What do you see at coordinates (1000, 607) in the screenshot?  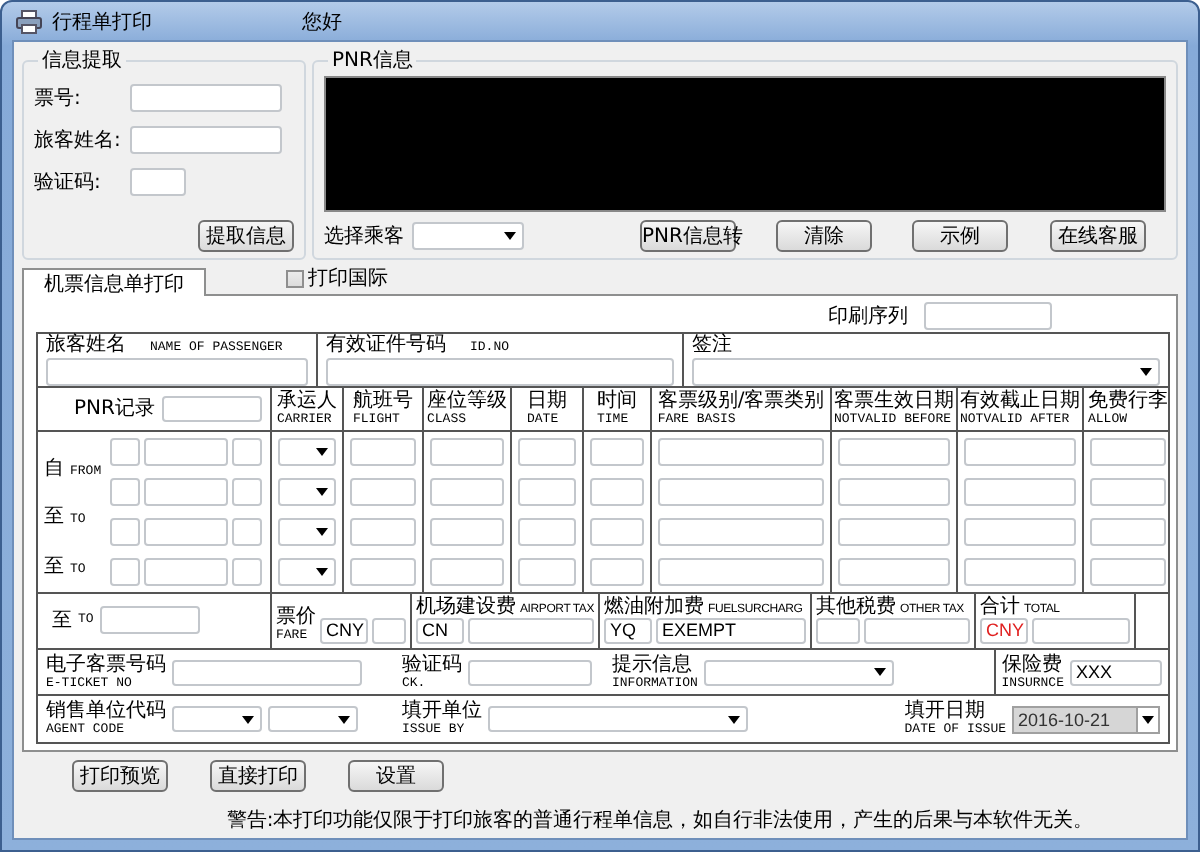 I see `field-label: 合计` at bounding box center [1000, 607].